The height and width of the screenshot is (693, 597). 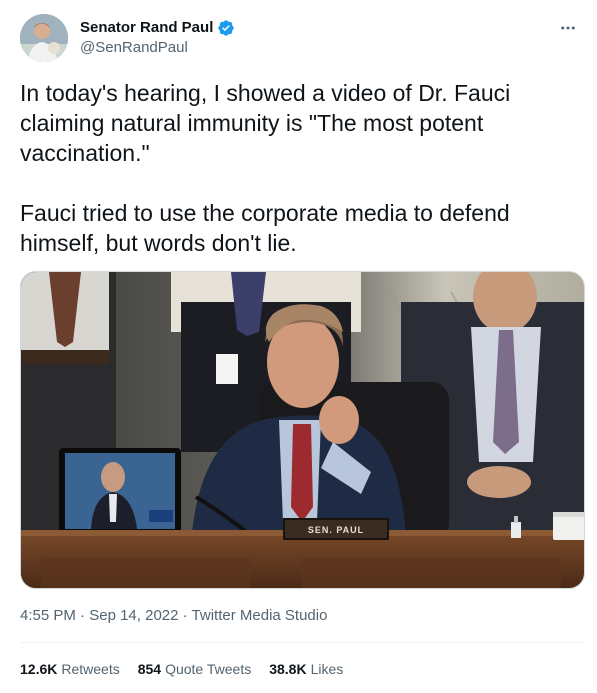 I want to click on likes-label: Likes, so click(x=327, y=669).